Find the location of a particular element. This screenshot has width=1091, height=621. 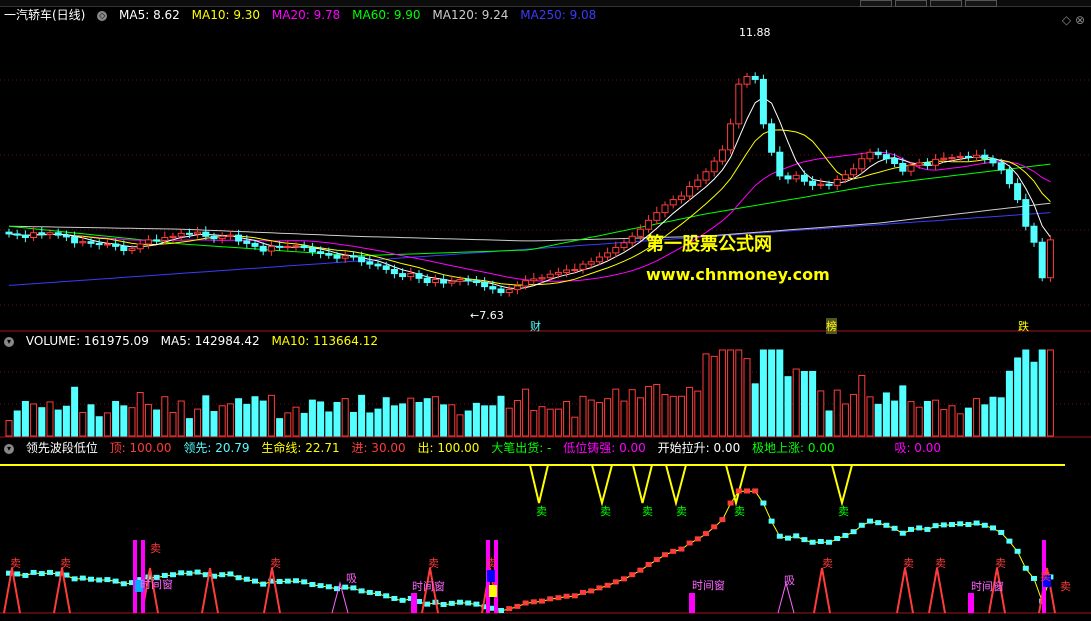

ma250-value: MA250: 9.08 is located at coordinates (558, 15).